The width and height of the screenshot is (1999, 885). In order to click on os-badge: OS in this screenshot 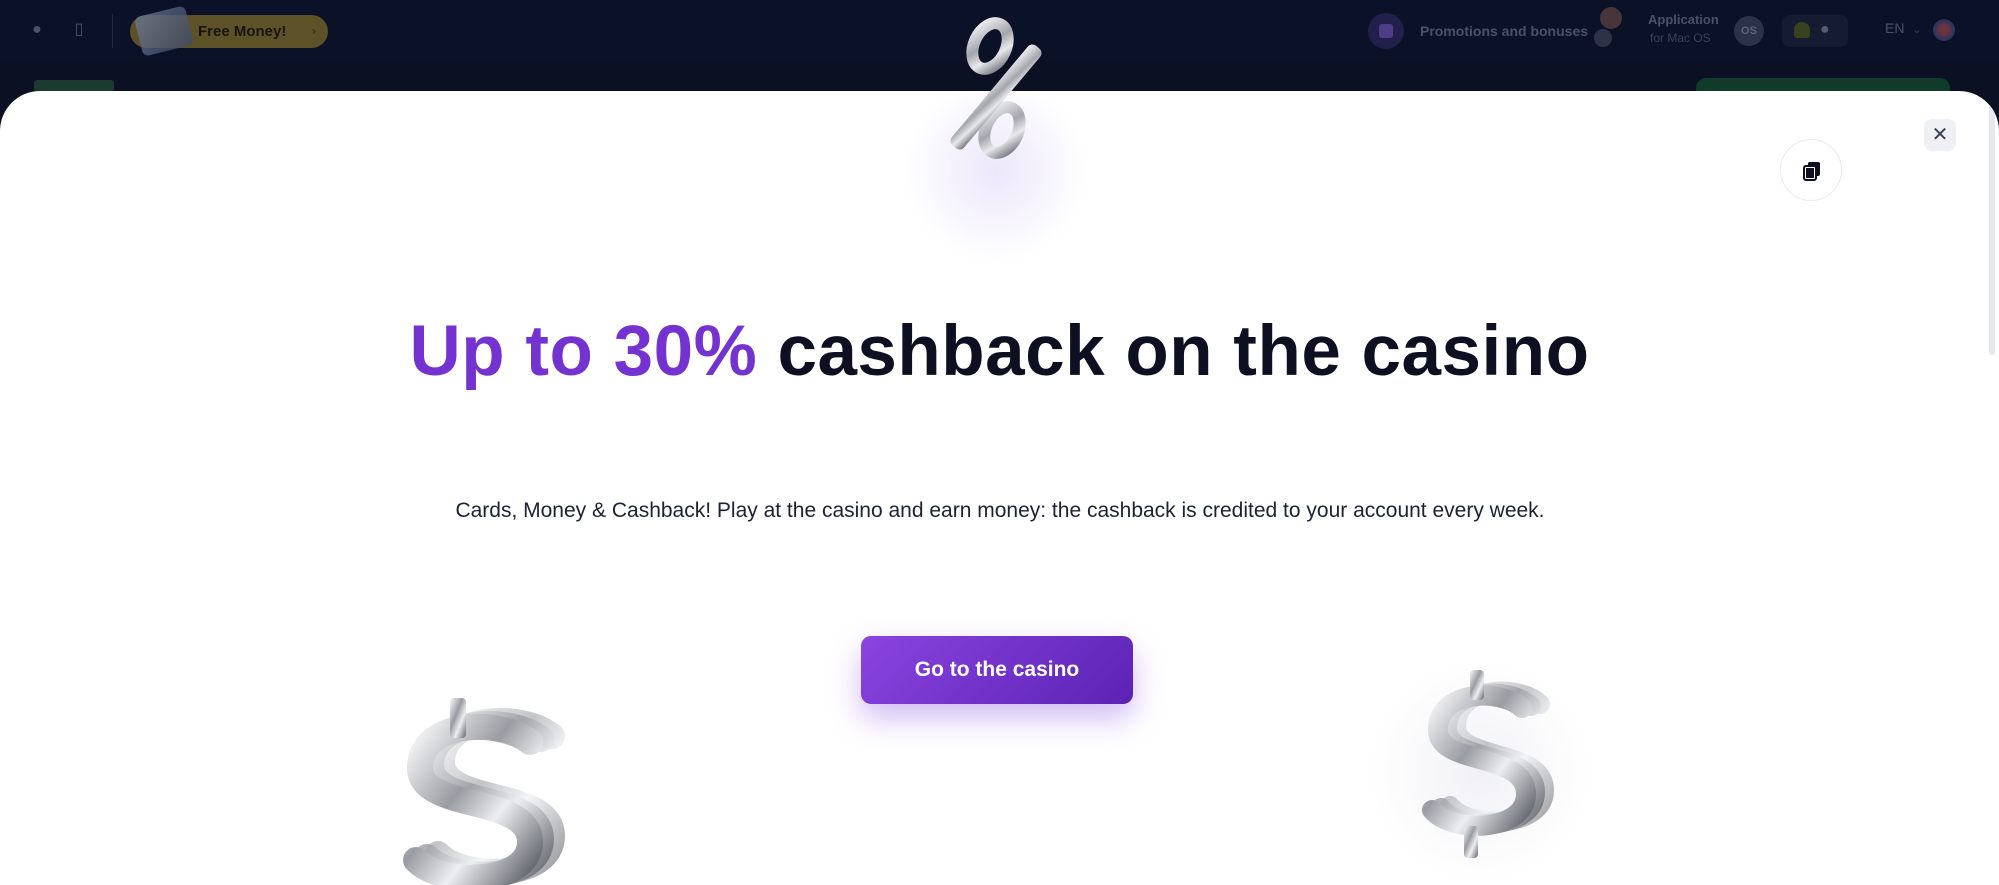, I will do `click(1749, 31)`.